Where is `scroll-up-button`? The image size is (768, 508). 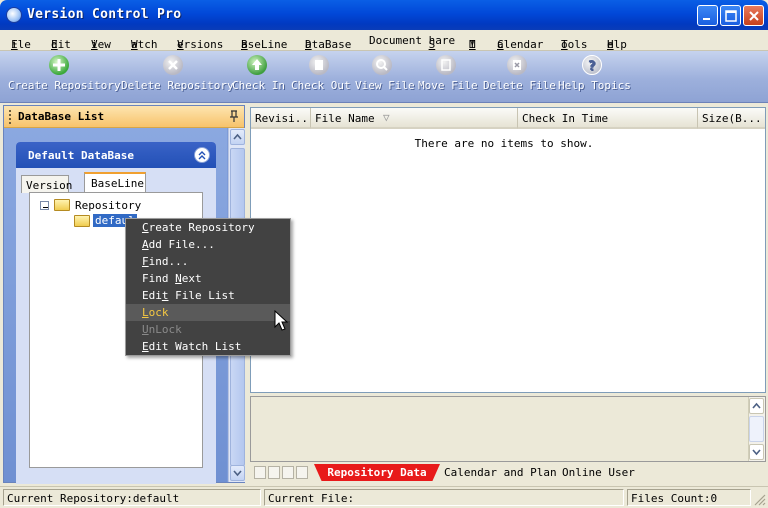
scroll-up-button is located at coordinates (237, 137).